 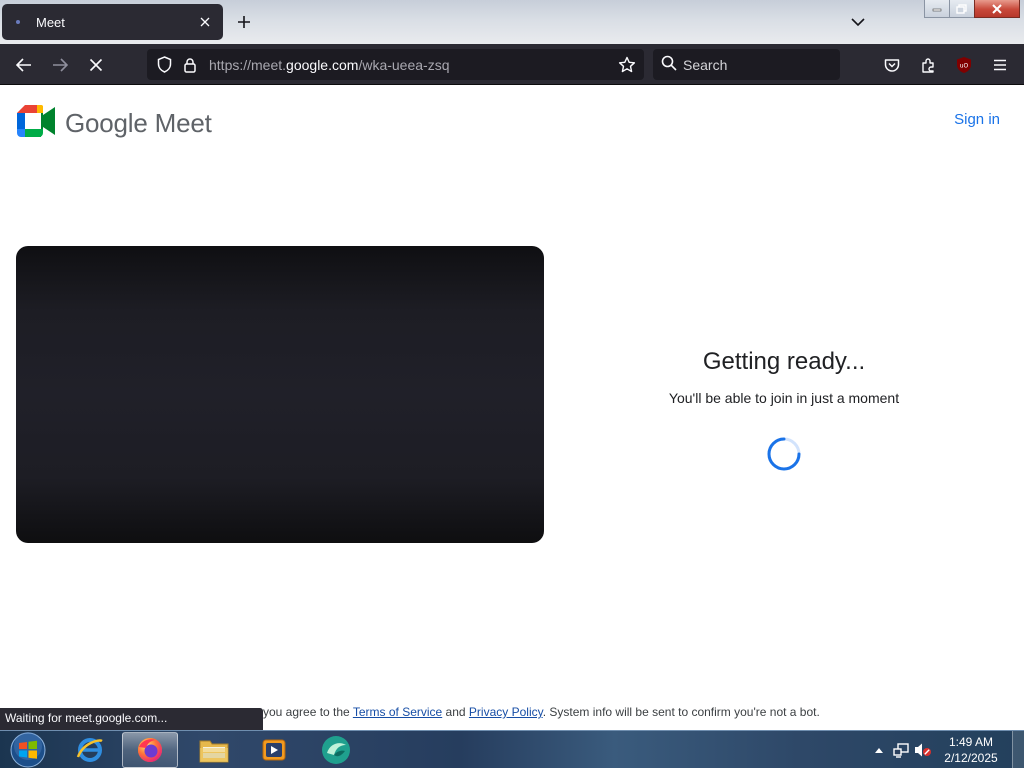 I want to click on google-meet-logo: Google Meet, so click(x=114, y=123).